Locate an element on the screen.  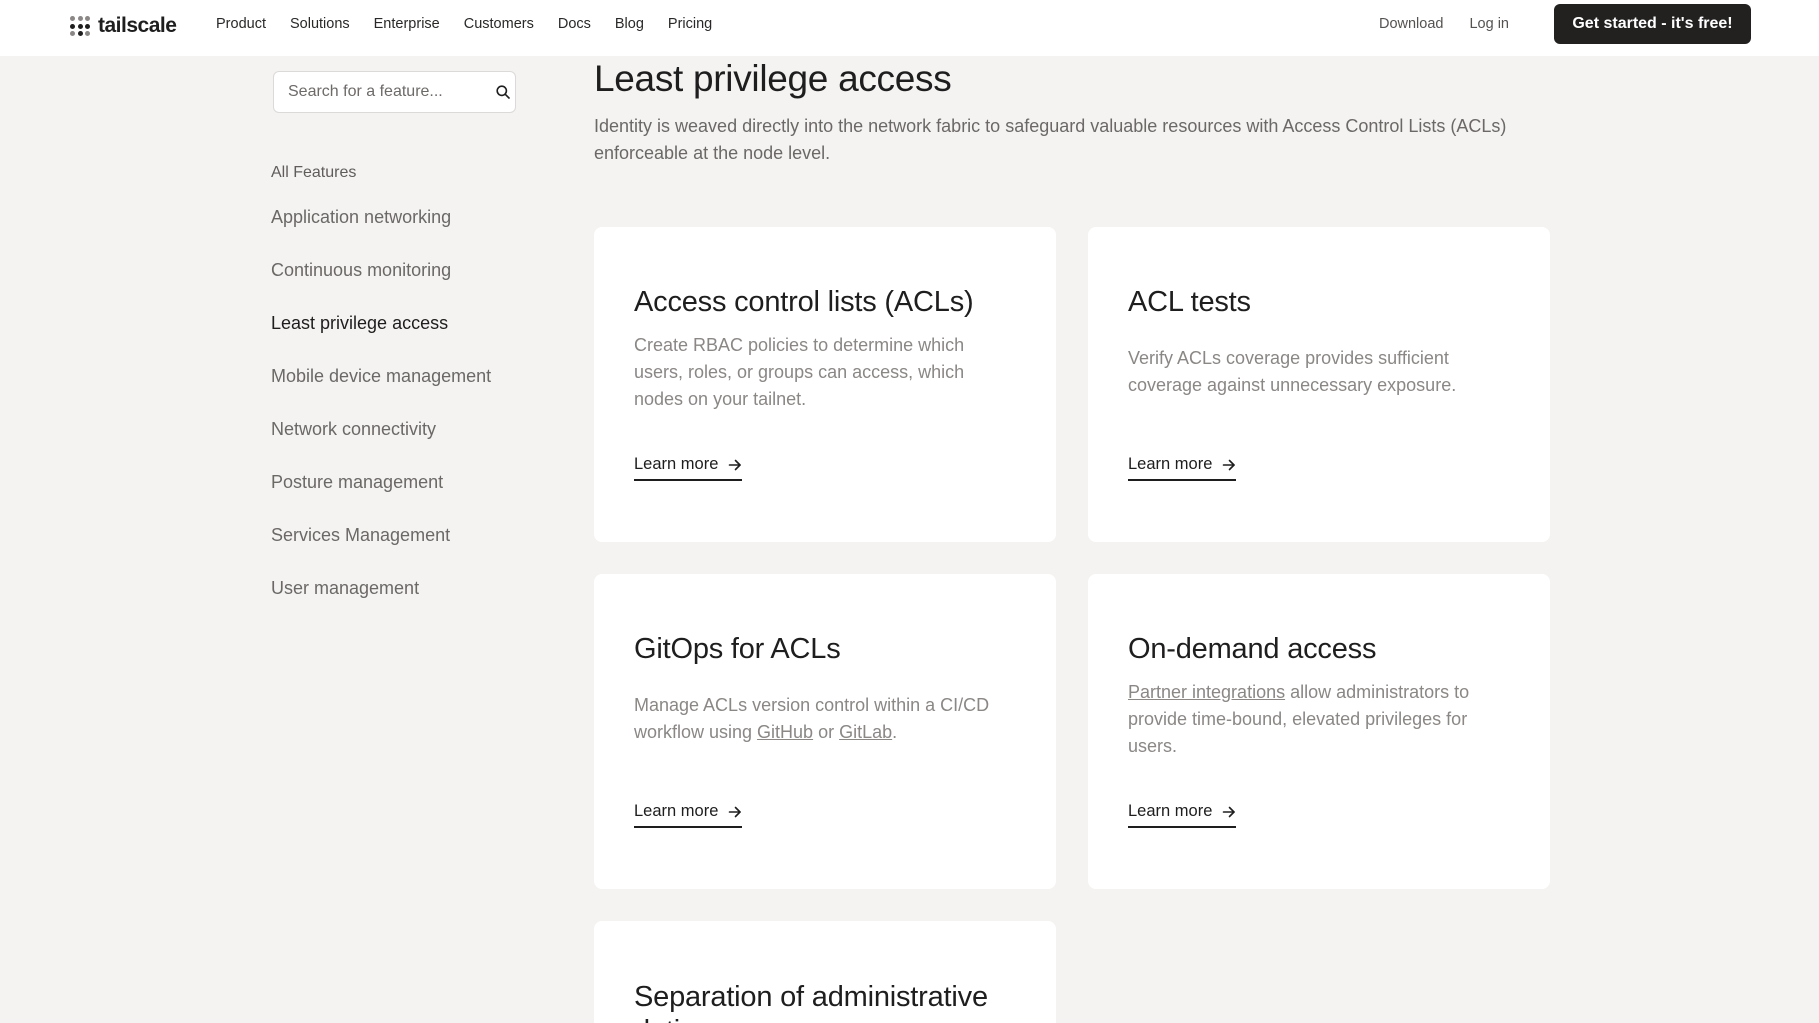
page-title: Least privilege access is located at coordinates (773, 78).